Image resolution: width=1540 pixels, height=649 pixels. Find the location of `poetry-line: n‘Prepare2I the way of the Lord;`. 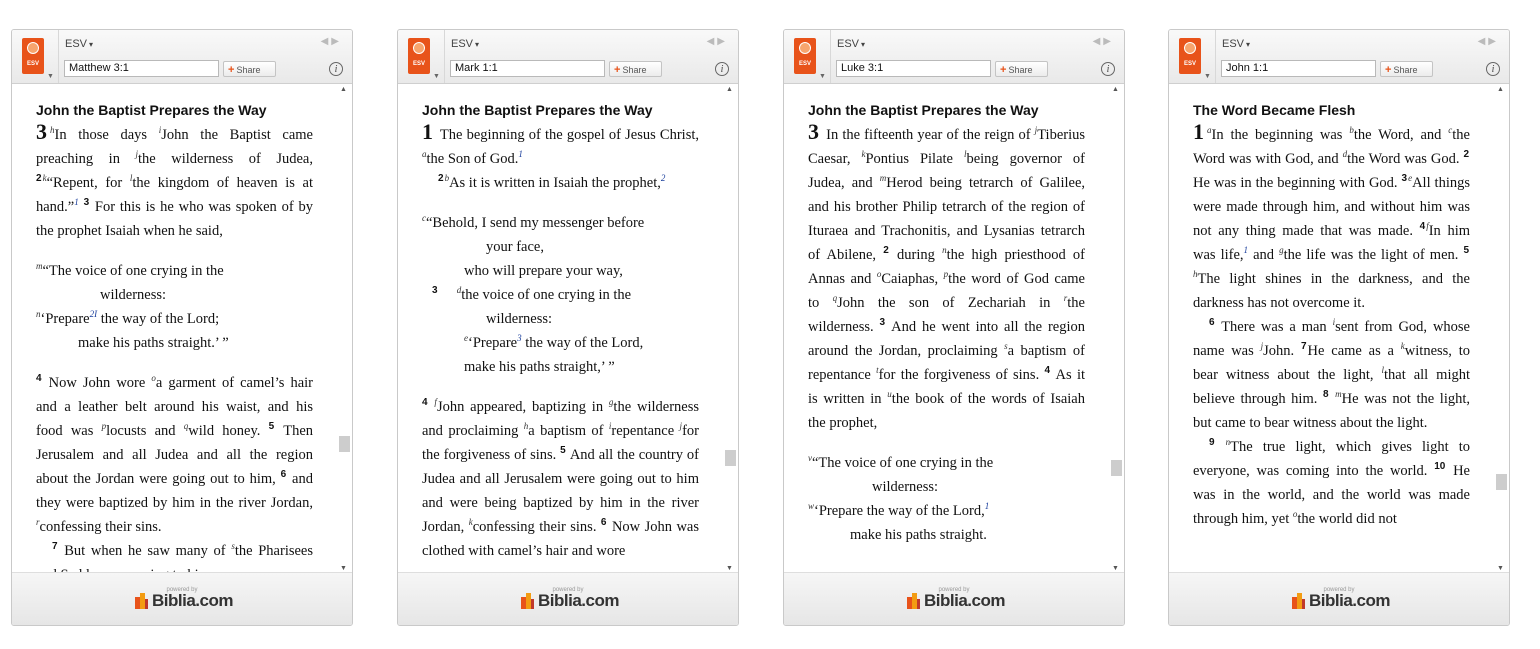

poetry-line: n‘Prepare2I the way of the Lord; is located at coordinates (128, 318).